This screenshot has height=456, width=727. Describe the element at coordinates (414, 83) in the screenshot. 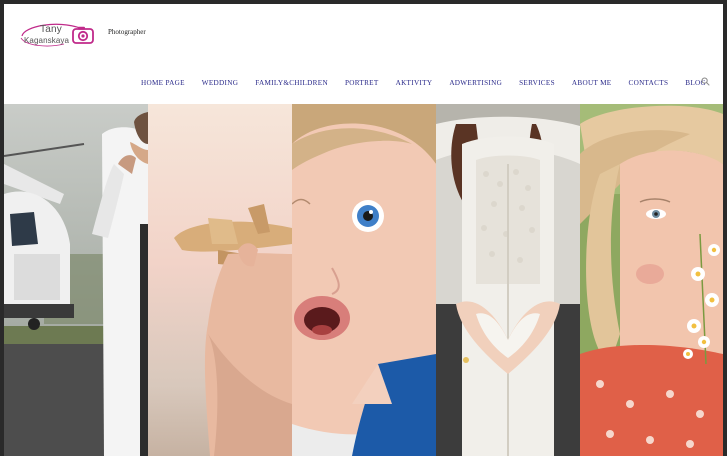

I see `nav-item-aktivity: AKTIVITY` at that location.